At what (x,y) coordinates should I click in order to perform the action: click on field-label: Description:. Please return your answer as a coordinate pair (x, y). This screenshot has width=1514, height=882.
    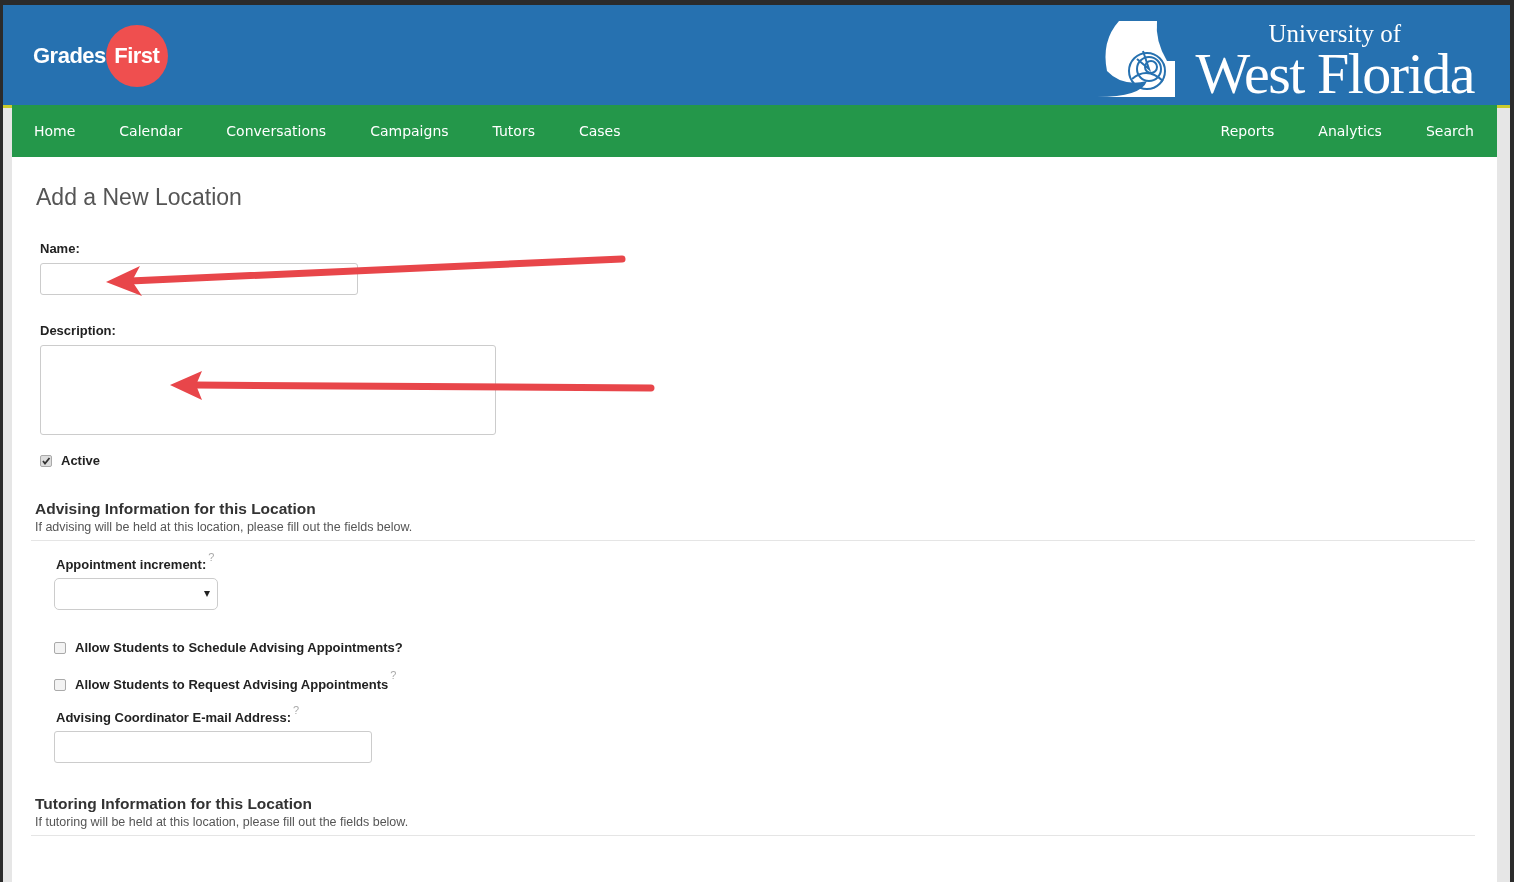
    Looking at the image, I should click on (78, 330).